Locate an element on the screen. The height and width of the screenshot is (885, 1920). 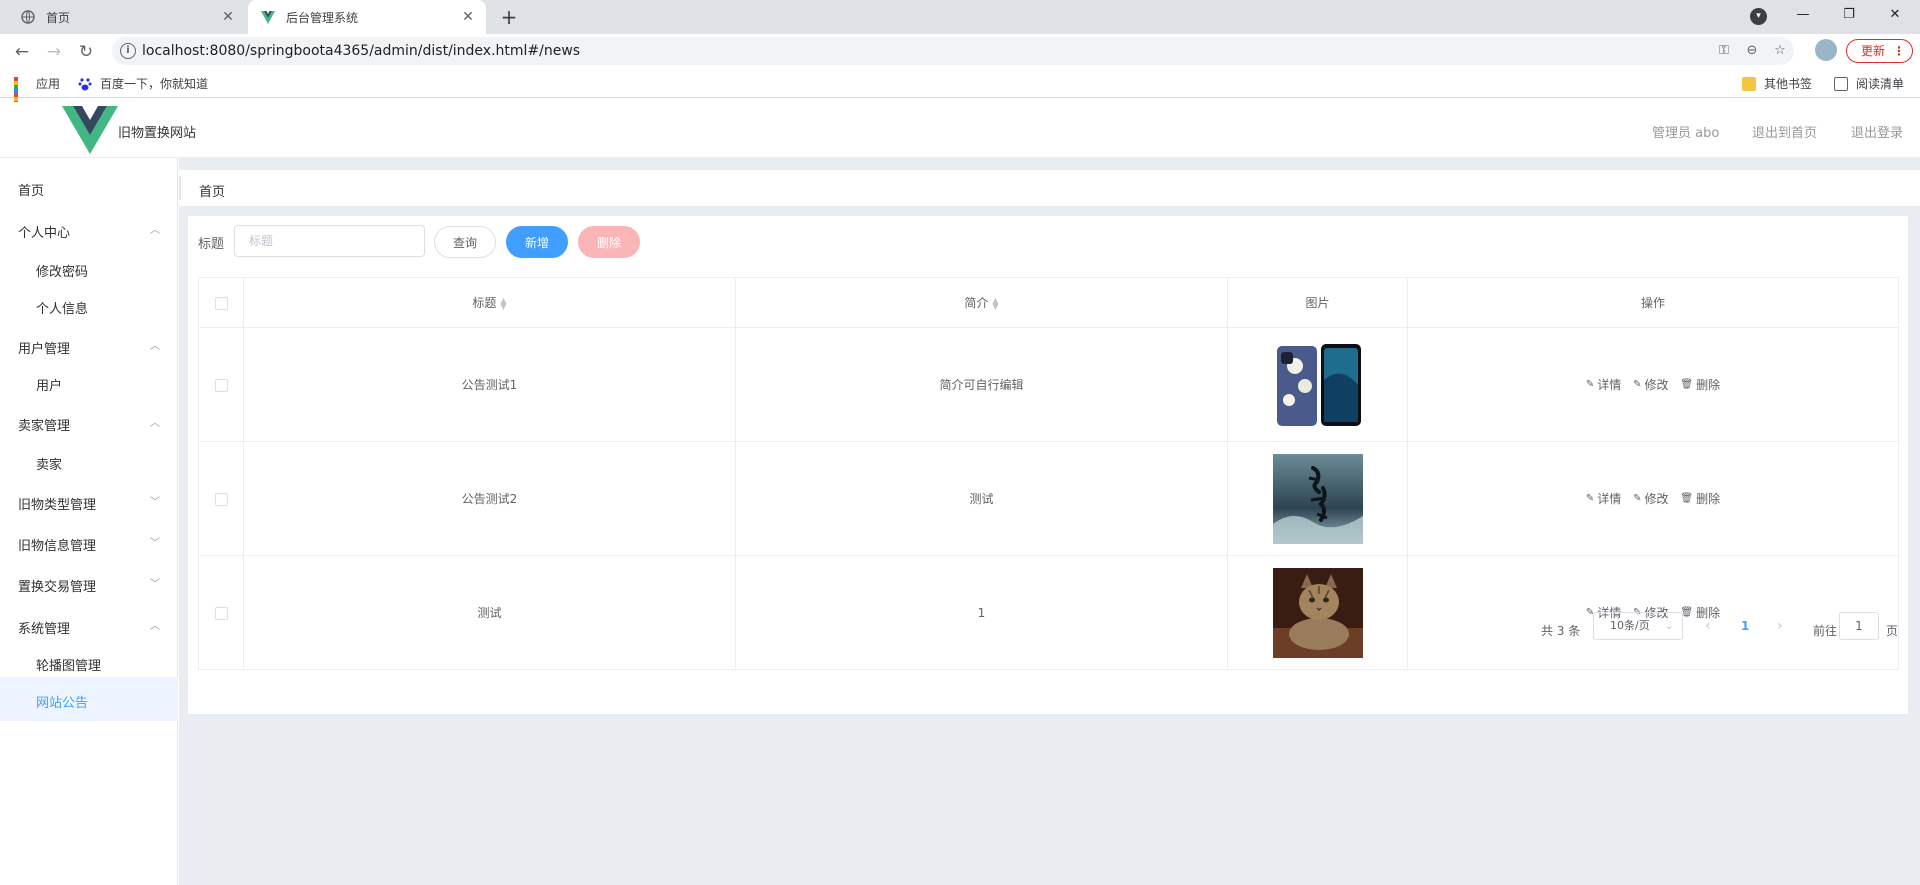
sidebar-item-label: 置换交易管理 is located at coordinates (57, 587).